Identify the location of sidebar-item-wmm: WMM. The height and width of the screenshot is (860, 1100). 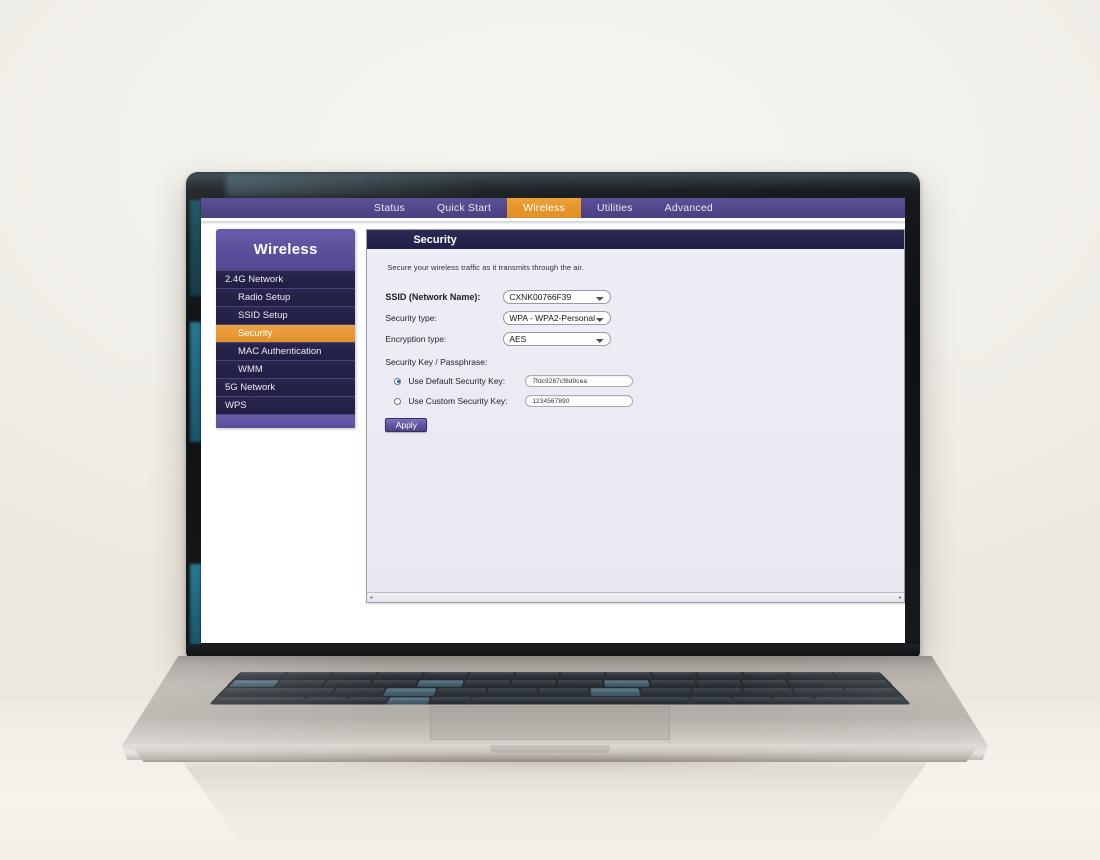
(286, 369).